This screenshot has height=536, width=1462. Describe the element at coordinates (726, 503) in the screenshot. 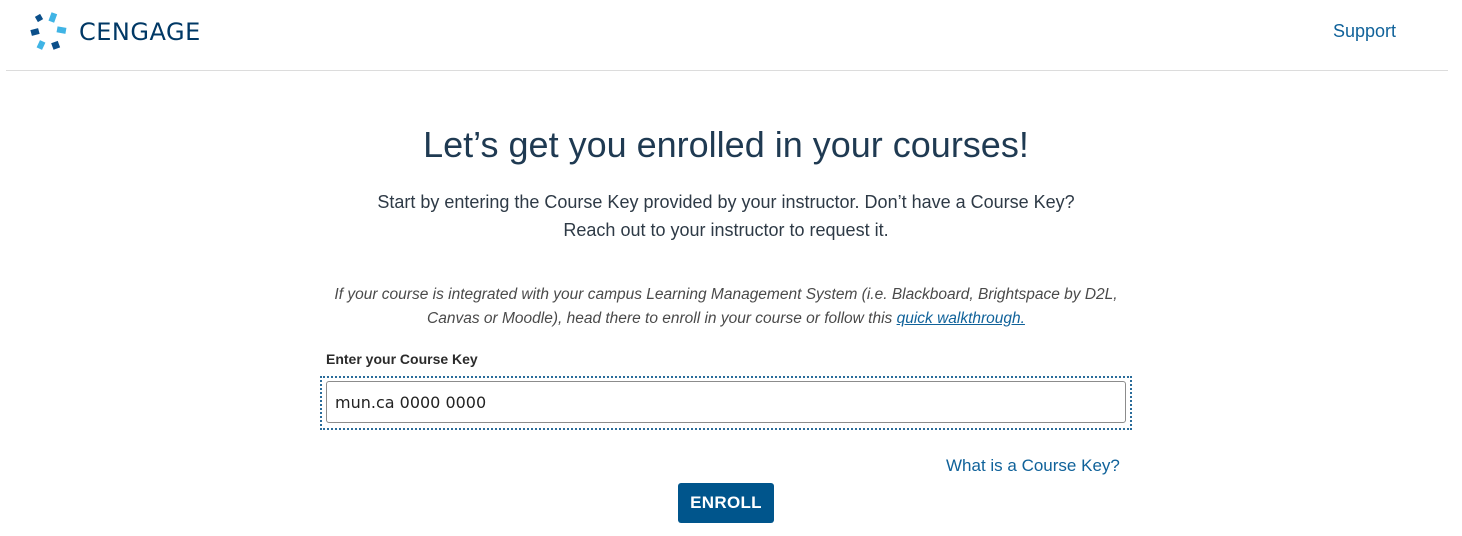

I see `enroll-button: ENROLL` at that location.